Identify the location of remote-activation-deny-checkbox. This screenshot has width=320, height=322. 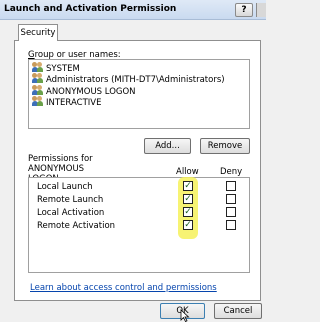
(231, 225).